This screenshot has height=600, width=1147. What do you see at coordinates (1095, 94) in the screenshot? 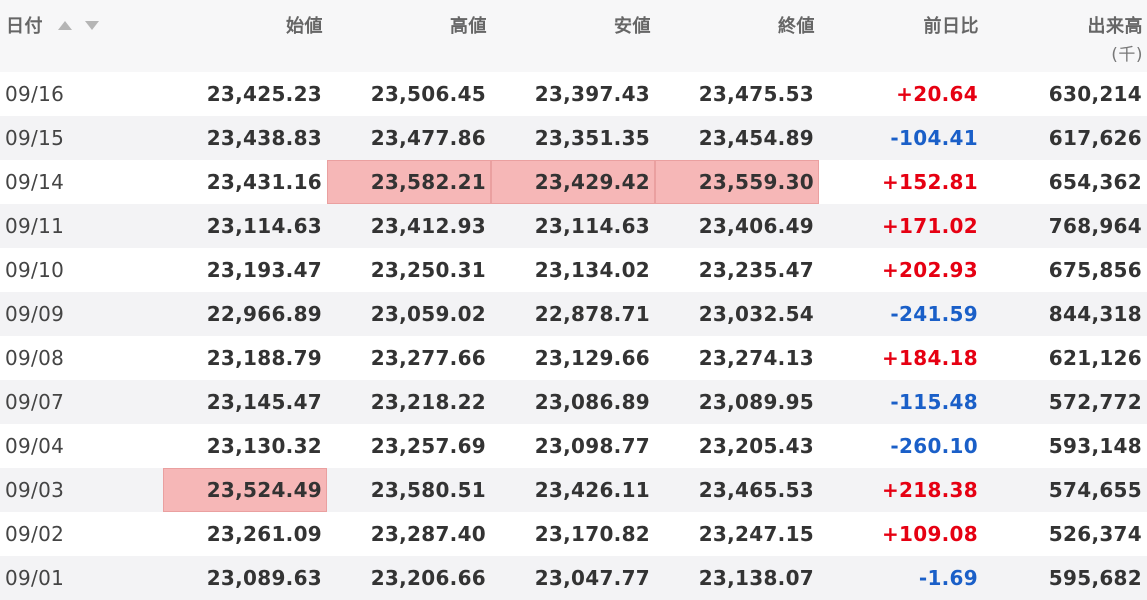
I see `cell-volume: 630,214` at bounding box center [1095, 94].